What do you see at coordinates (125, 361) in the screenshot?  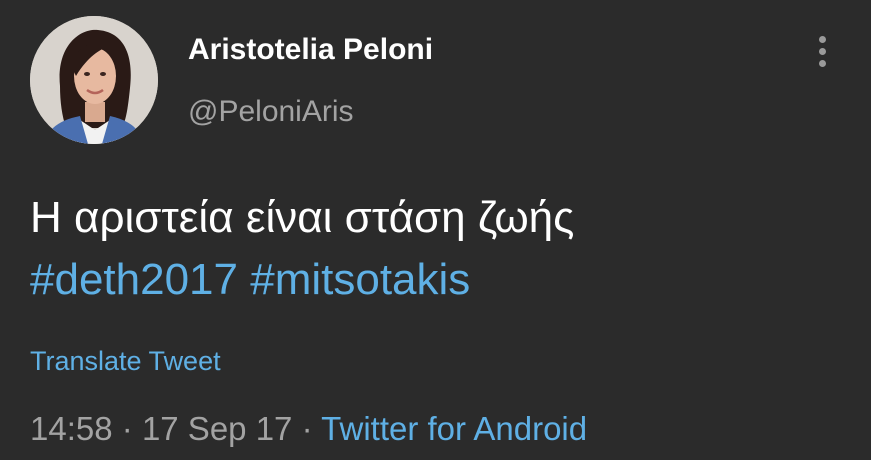 I see `translate-tweet-link: Translate Tweet` at bounding box center [125, 361].